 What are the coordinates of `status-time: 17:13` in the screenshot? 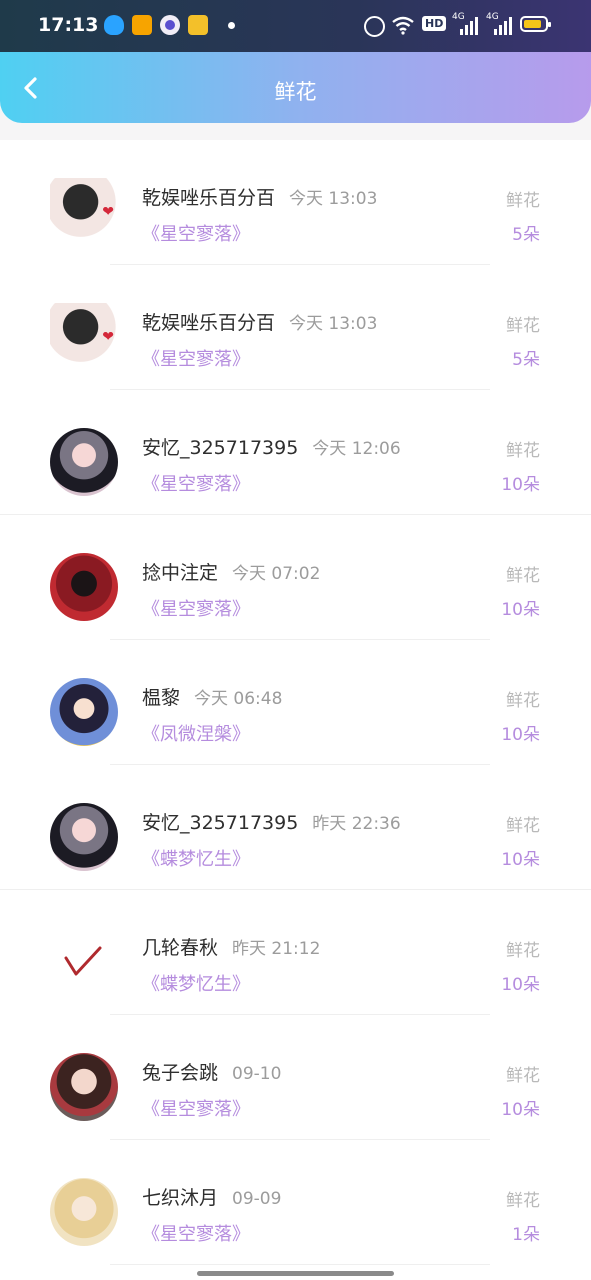 It's located at (68, 25).